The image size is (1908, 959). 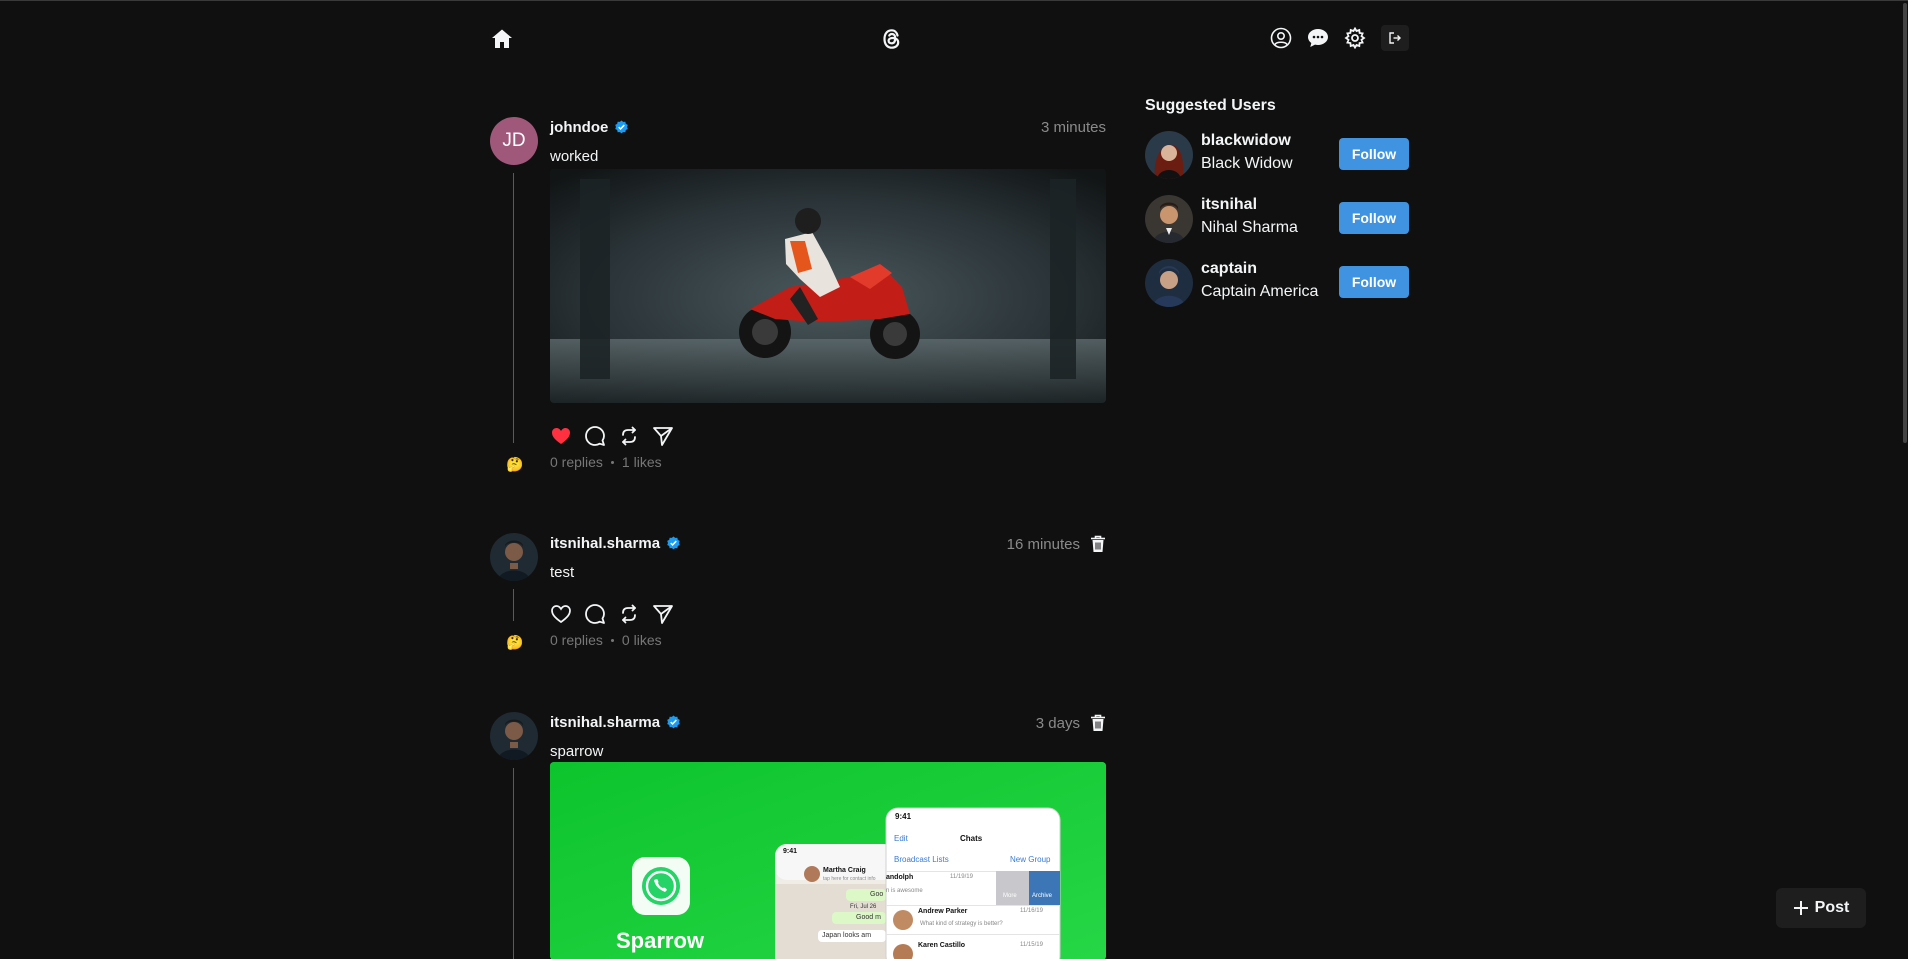 What do you see at coordinates (1247, 163) in the screenshot?
I see `suggested-fullname: Black Widow` at bounding box center [1247, 163].